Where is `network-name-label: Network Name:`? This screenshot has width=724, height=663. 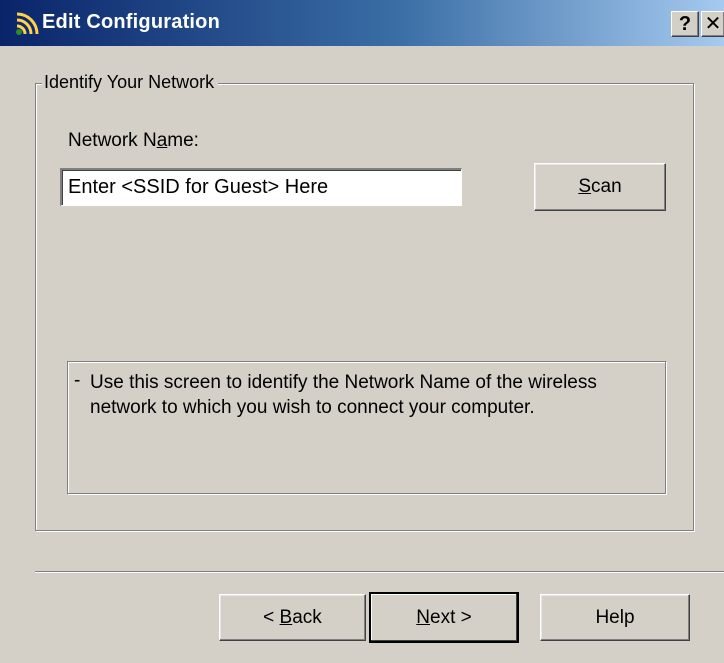
network-name-label: Network Name: is located at coordinates (133, 141).